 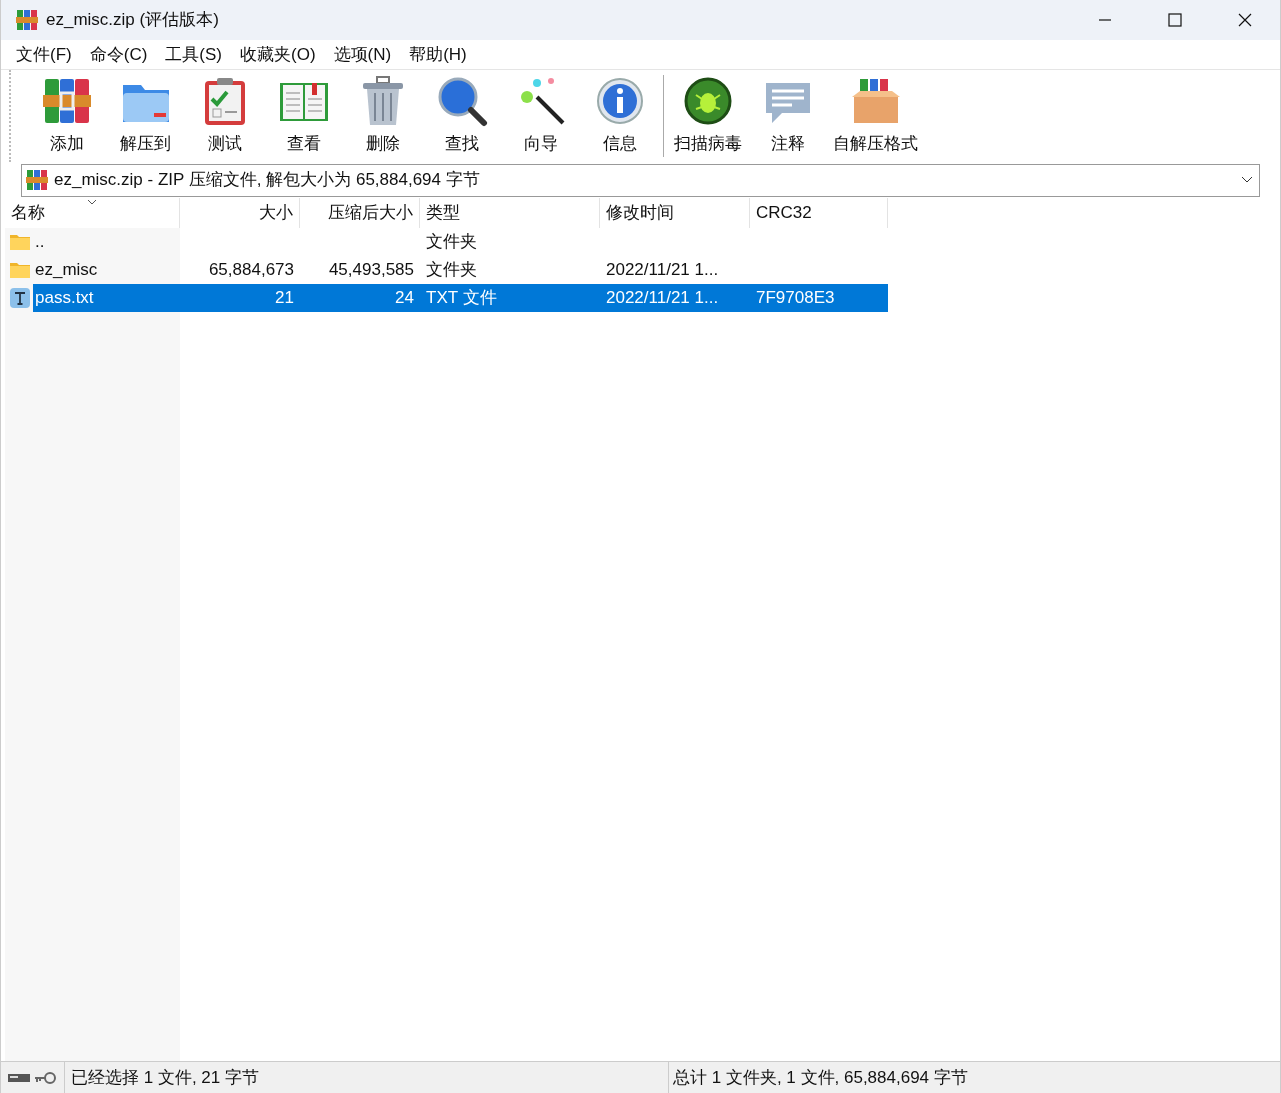 What do you see at coordinates (40, 242) in the screenshot?
I see `file-name: ..` at bounding box center [40, 242].